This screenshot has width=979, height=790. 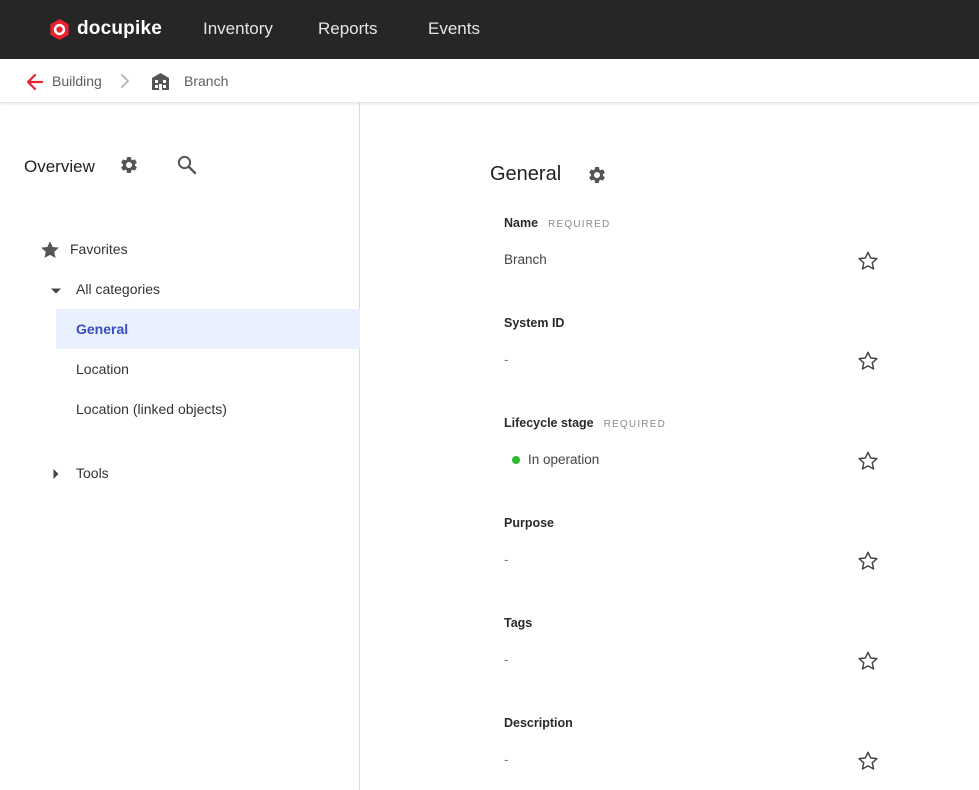 I want to click on field-system-id: System ID -, so click(x=699, y=361).